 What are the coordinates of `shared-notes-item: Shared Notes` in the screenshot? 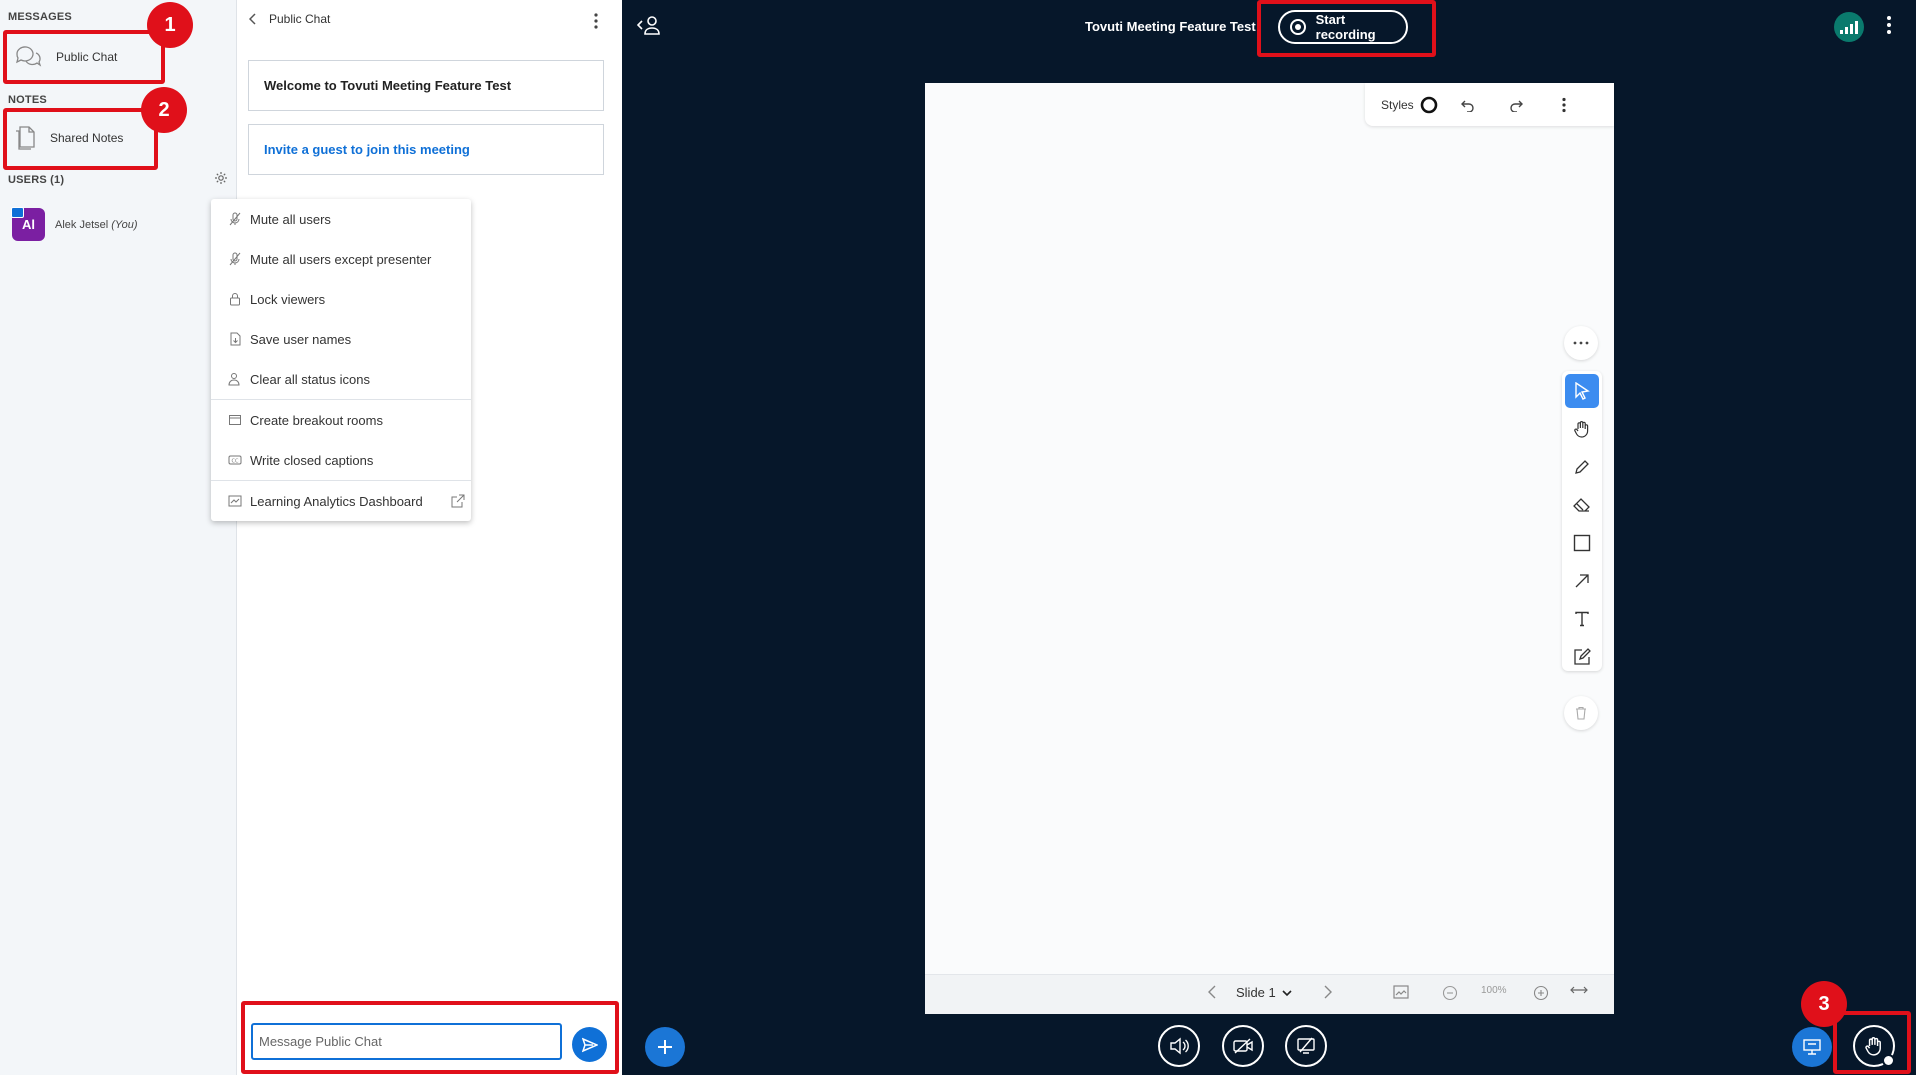 It's located at (81, 138).